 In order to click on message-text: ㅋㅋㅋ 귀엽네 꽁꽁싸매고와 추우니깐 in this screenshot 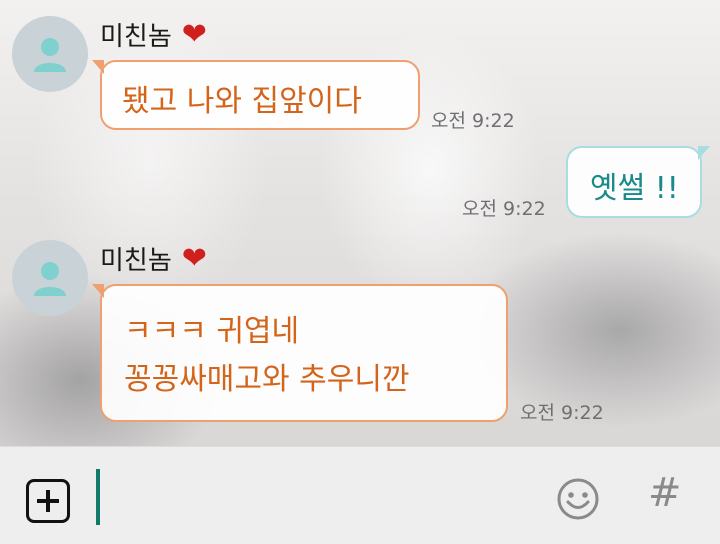, I will do `click(304, 356)`.